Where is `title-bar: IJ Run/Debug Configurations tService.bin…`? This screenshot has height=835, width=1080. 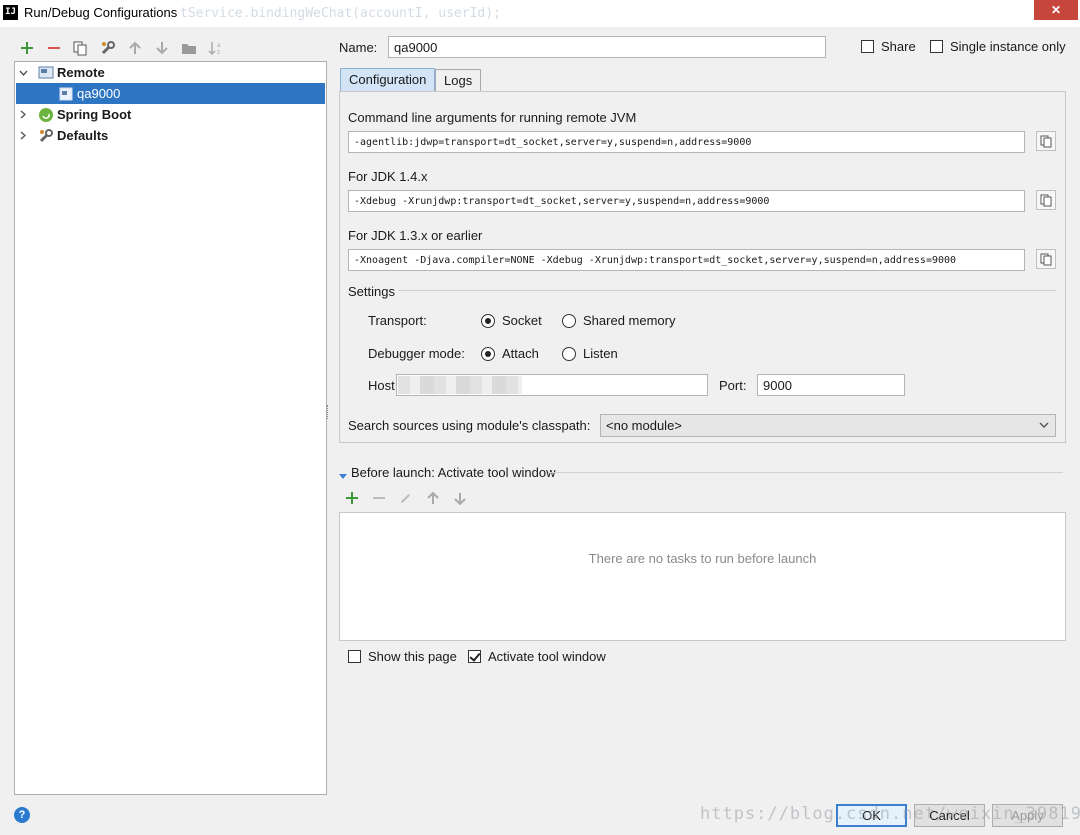
title-bar: IJ Run/Debug Configurations tService.bin… is located at coordinates (540, 13).